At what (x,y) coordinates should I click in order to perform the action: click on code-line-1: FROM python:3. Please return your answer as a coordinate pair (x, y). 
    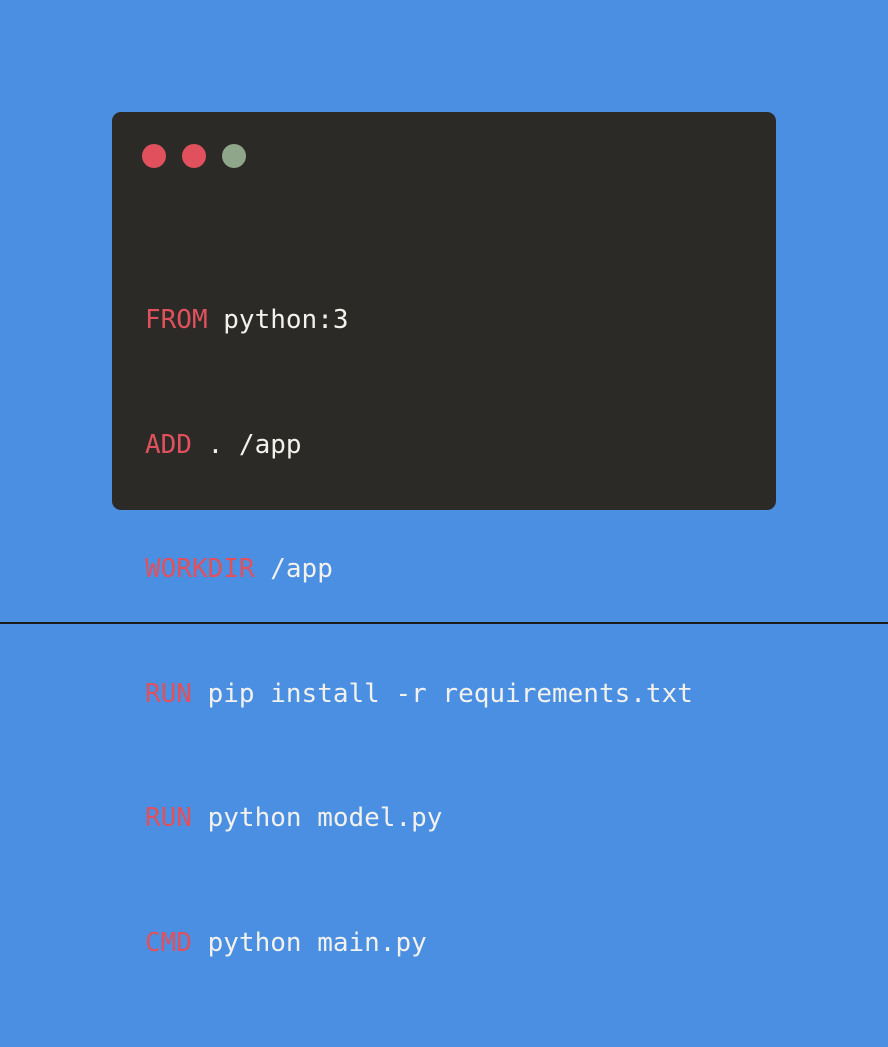
    Looking at the image, I should click on (419, 321).